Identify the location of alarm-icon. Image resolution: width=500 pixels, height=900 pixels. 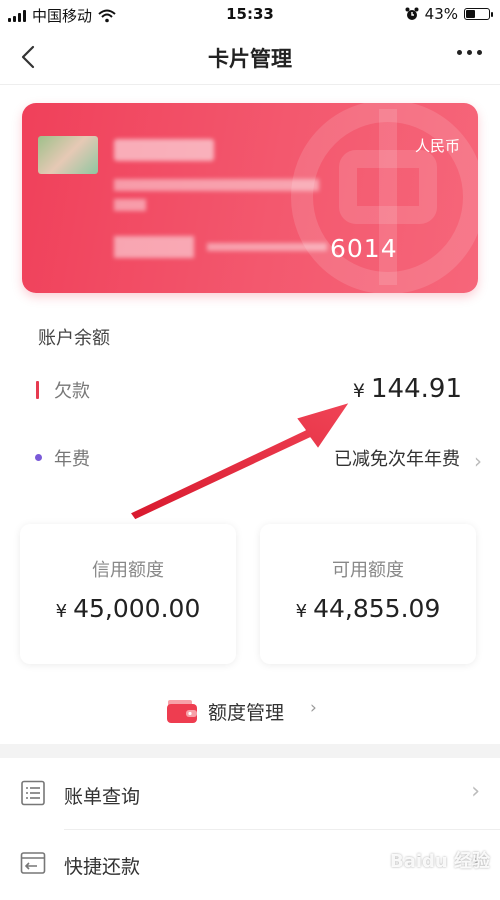
(412, 13).